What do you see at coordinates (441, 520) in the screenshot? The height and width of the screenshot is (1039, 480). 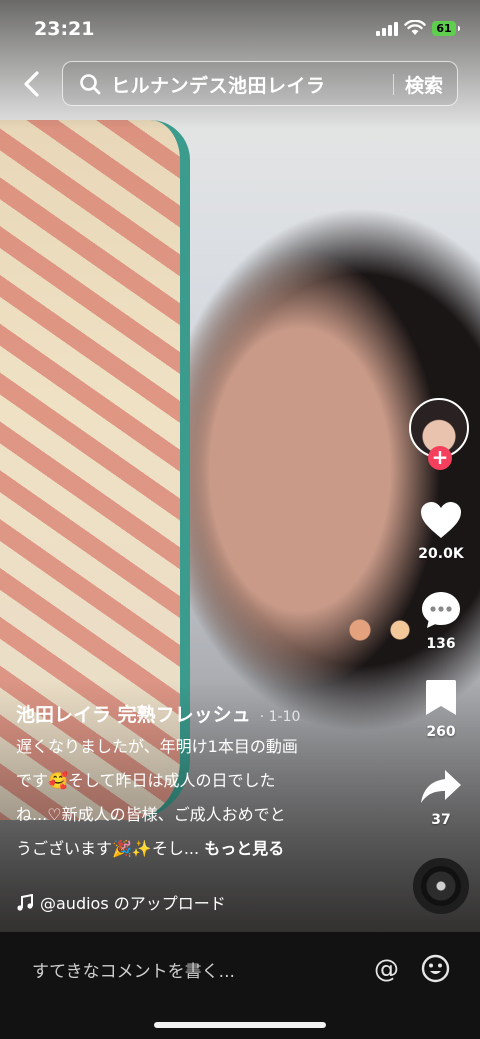 I see `heart-icon` at bounding box center [441, 520].